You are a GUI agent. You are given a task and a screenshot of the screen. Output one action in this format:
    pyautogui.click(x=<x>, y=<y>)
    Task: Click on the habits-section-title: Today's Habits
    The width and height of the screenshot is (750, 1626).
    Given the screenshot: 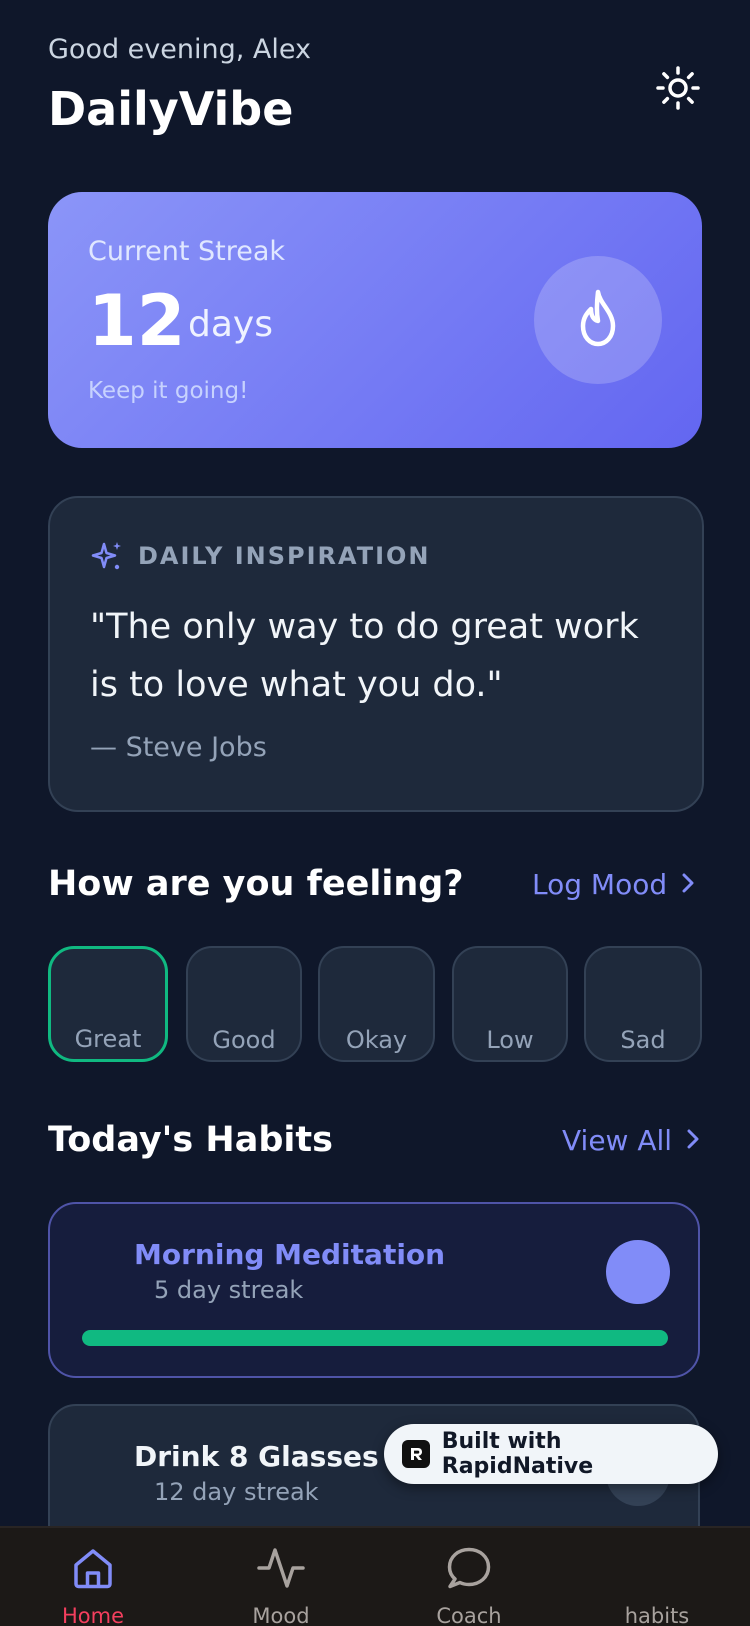 What is the action you would take?
    pyautogui.click(x=190, y=1140)
    